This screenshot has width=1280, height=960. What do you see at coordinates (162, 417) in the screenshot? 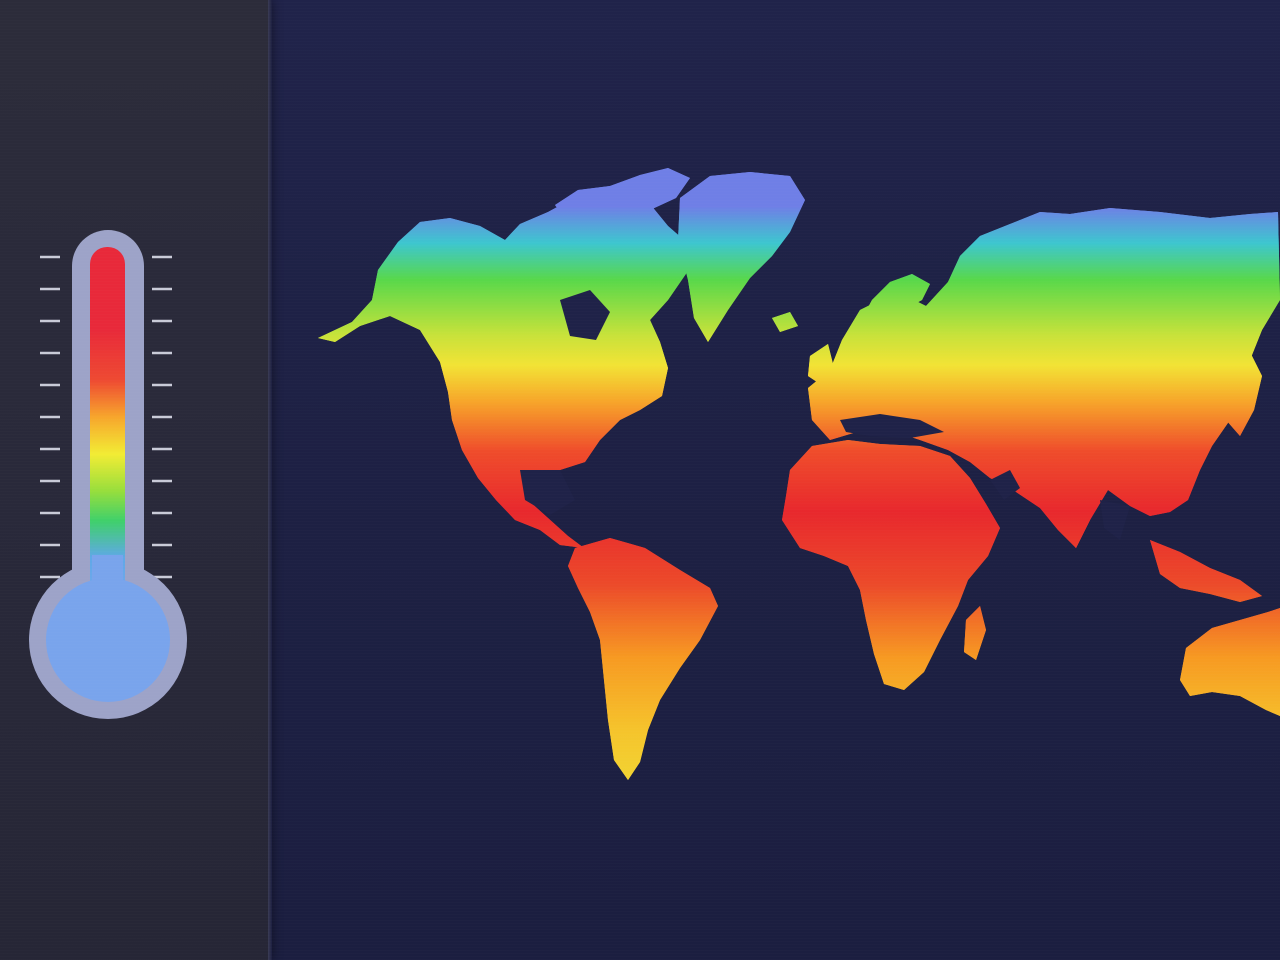
I see `thermometer-ticks-right` at bounding box center [162, 417].